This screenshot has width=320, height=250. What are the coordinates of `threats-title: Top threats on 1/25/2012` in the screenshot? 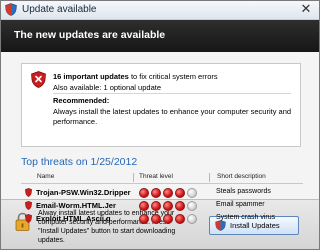 It's located at (79, 162).